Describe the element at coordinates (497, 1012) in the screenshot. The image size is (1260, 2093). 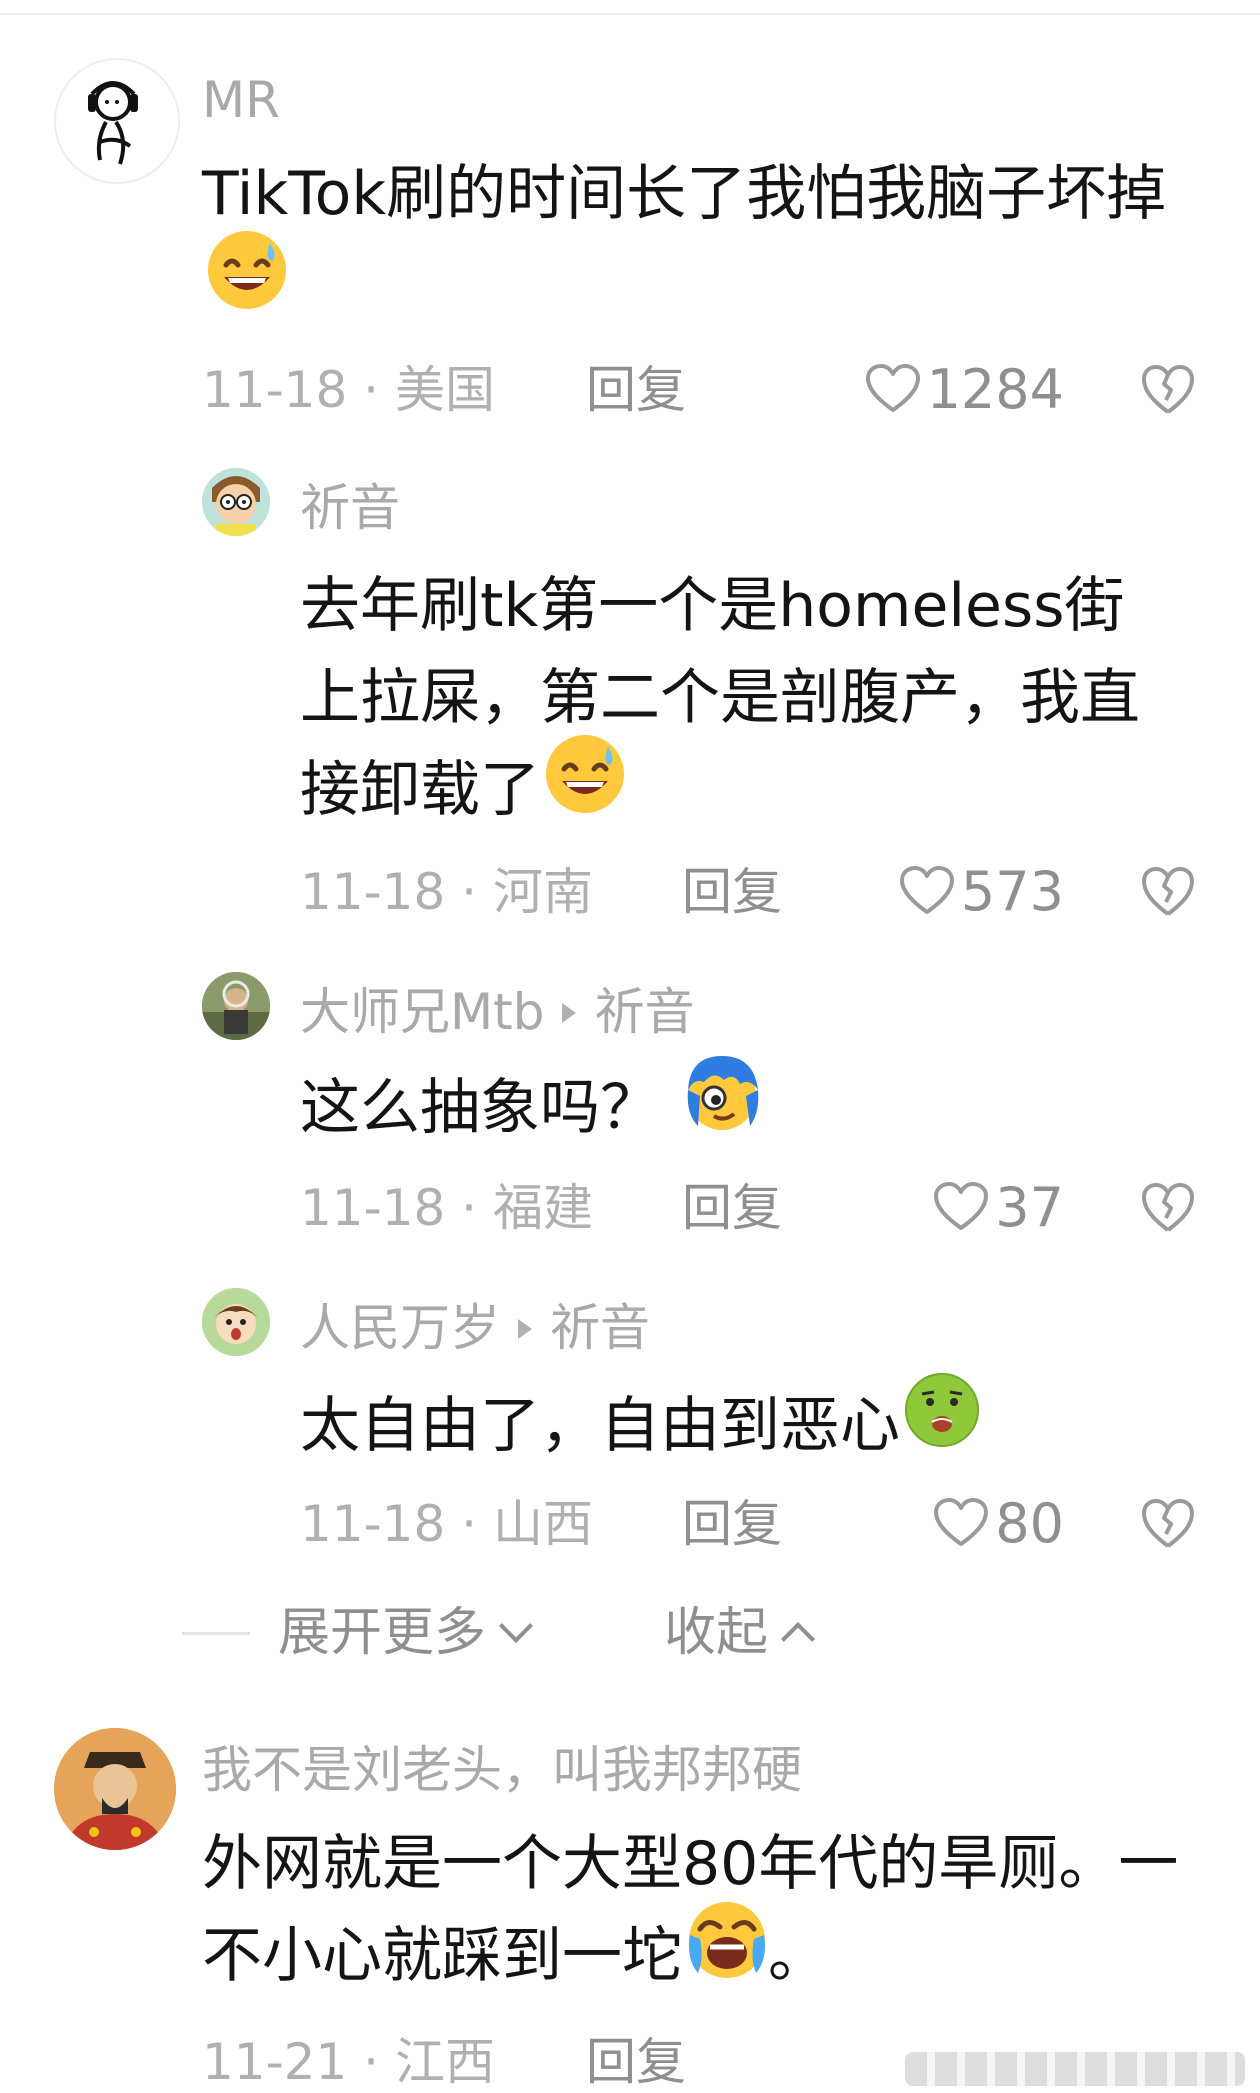
I see `username: 大师兄Mtb 祈音` at that location.